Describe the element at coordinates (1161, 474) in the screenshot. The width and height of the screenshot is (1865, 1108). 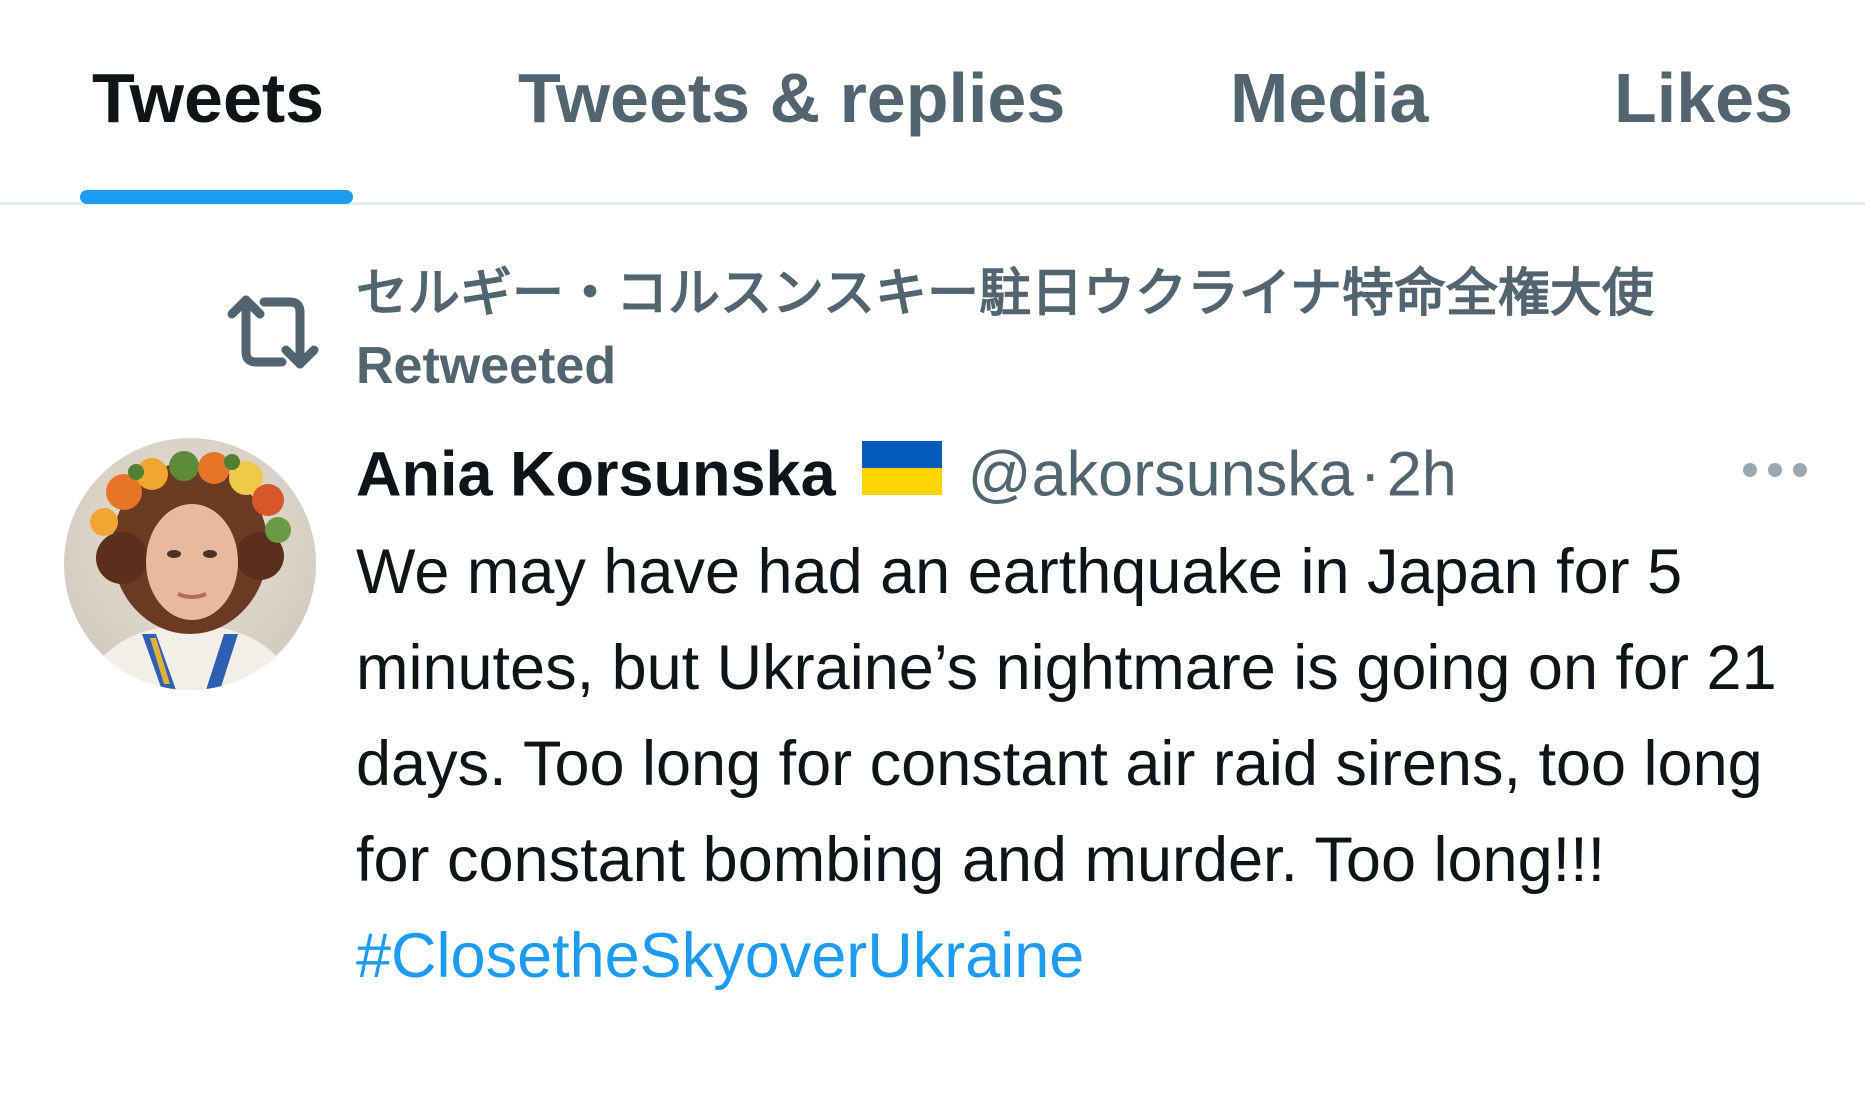
I see `author-handle: @akorsunska` at that location.